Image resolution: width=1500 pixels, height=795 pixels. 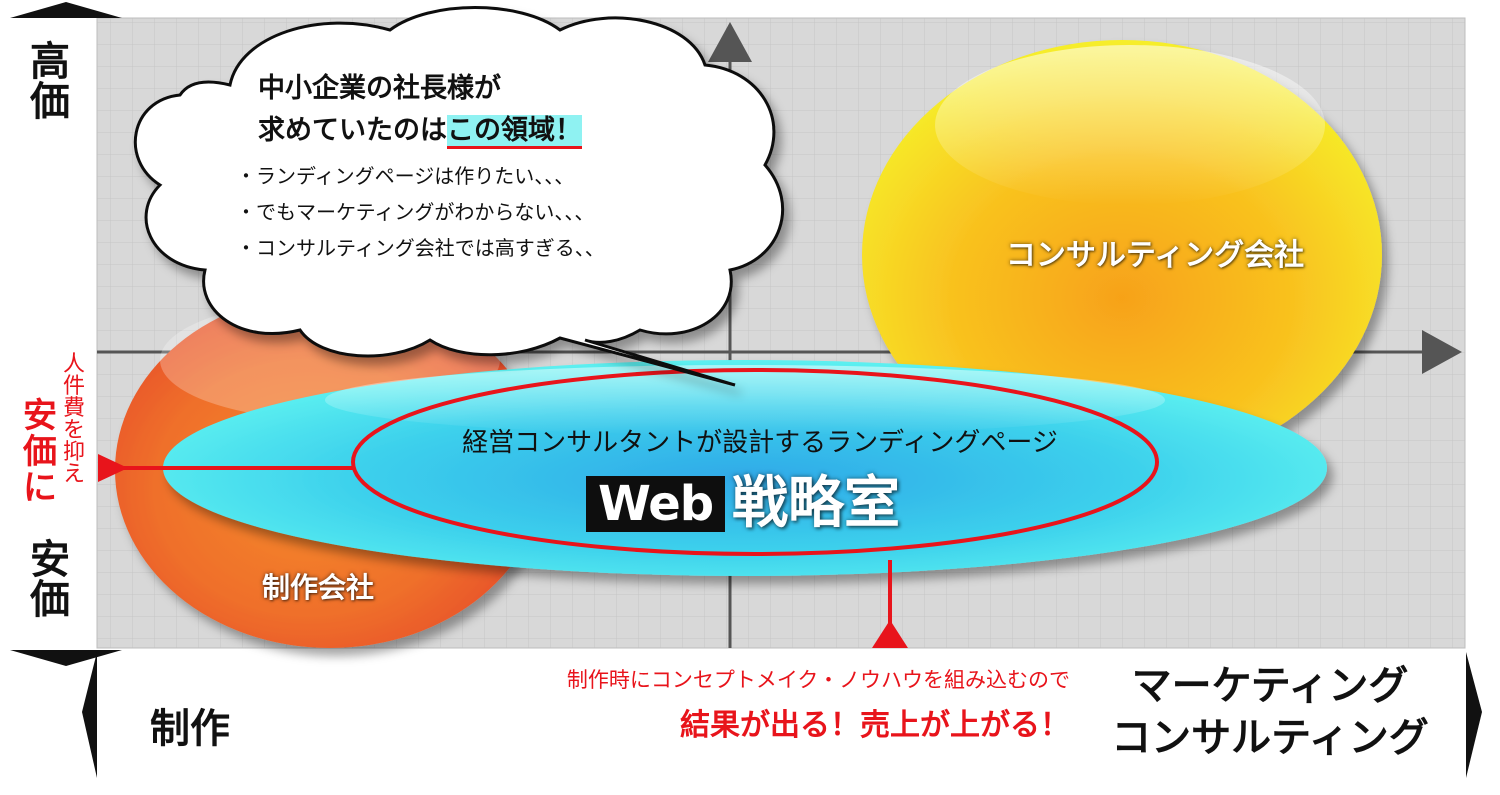 I want to click on cloud-title-prefix: 求めていたのは, so click(x=352, y=130).